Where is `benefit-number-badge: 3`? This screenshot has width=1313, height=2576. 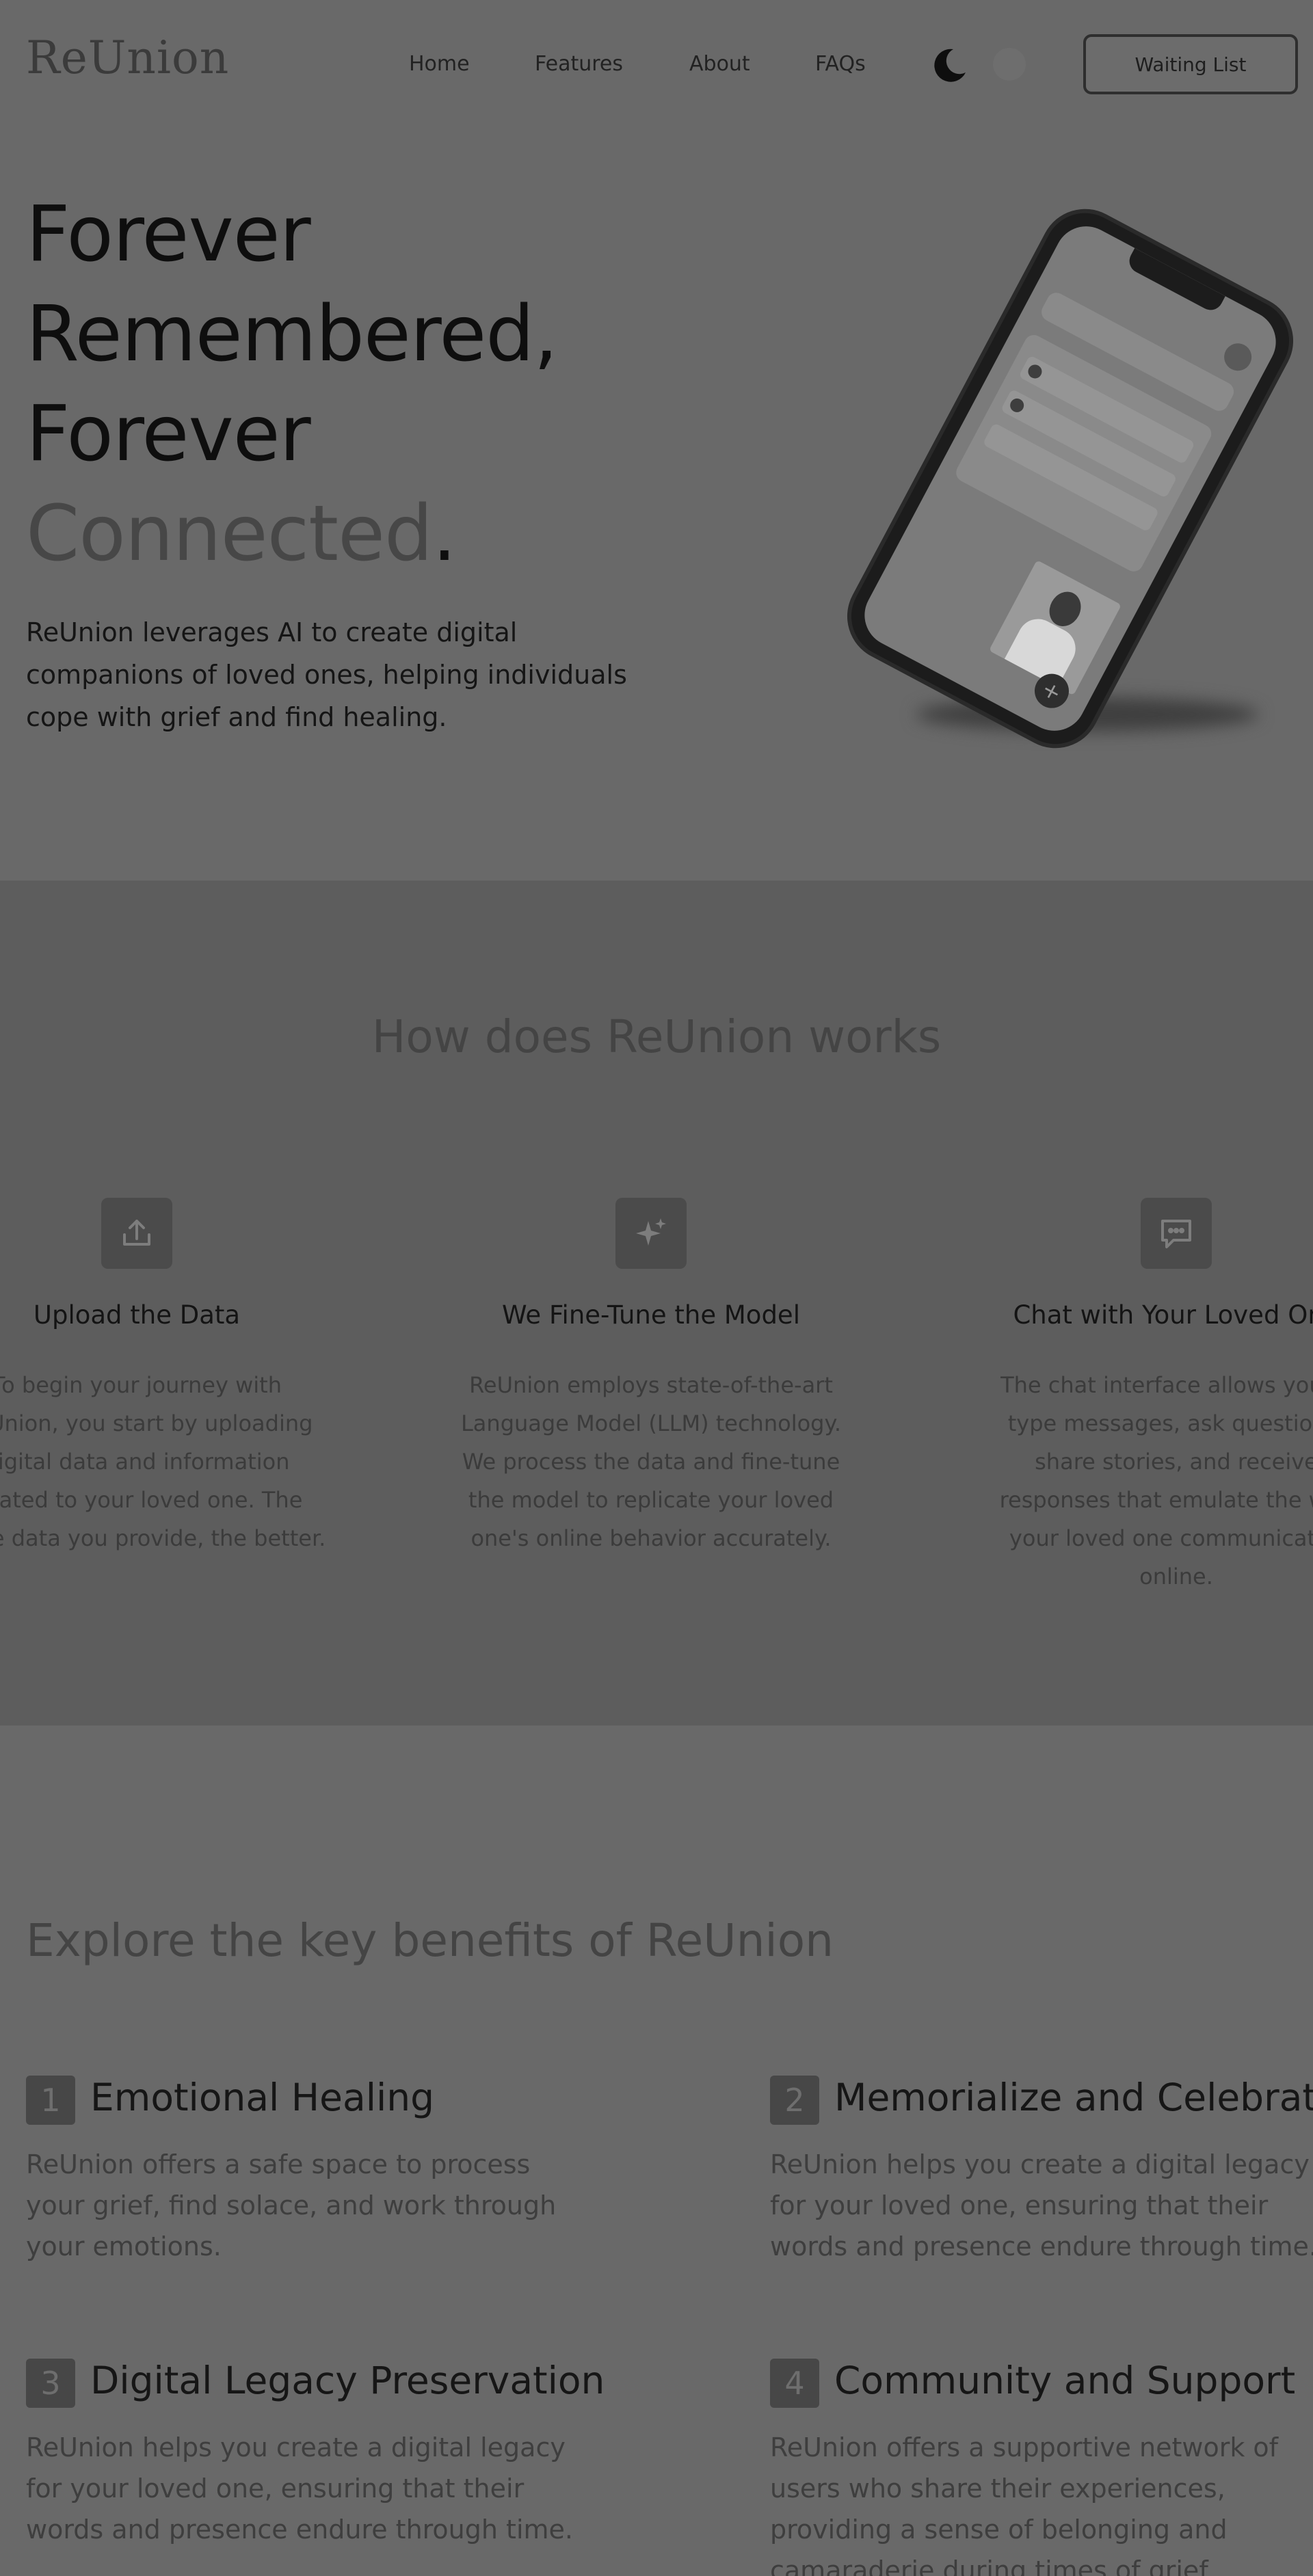 benefit-number-badge: 3 is located at coordinates (51, 2383).